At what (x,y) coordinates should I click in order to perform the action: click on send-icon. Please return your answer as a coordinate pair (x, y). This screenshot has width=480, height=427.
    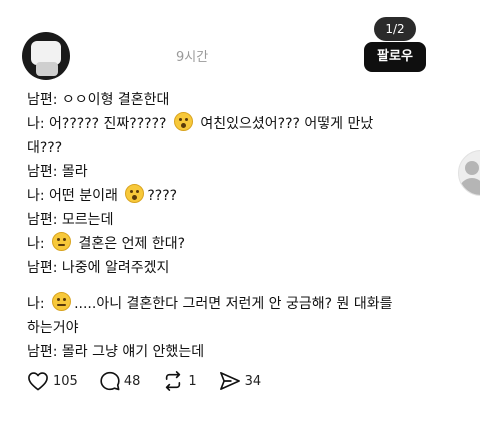
    Looking at the image, I should click on (229, 381).